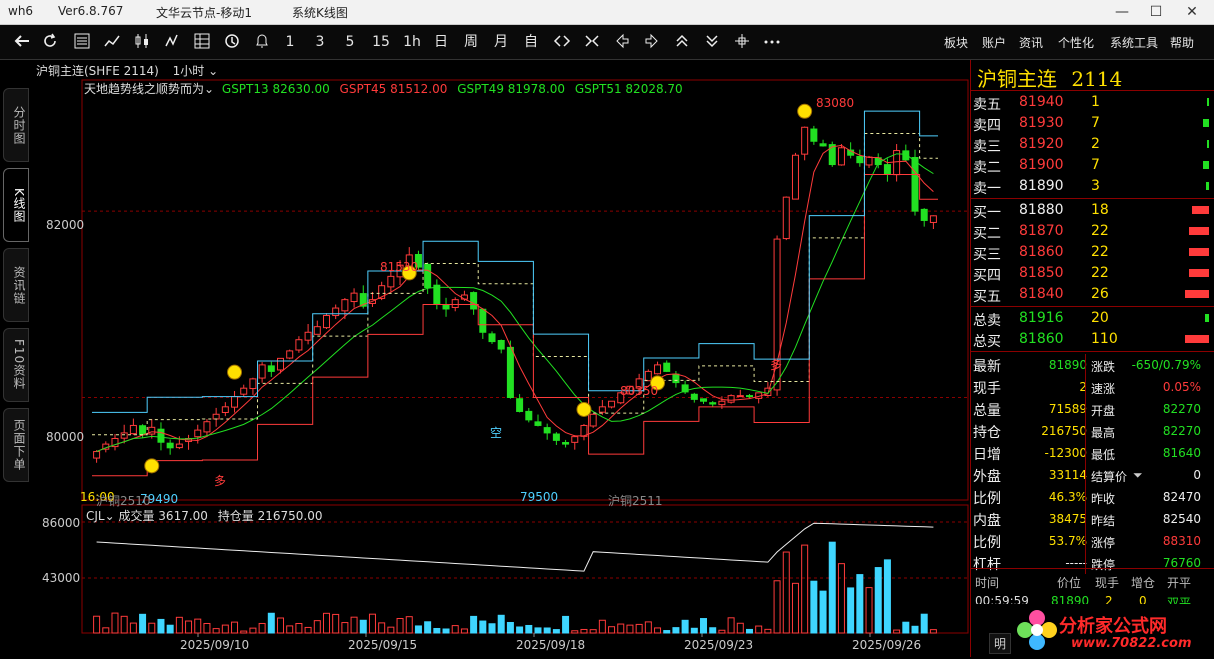 Image resolution: width=1214 pixels, height=659 pixels. Describe the element at coordinates (1076, 42) in the screenshot. I see `menu-personalize: 个性化` at that location.